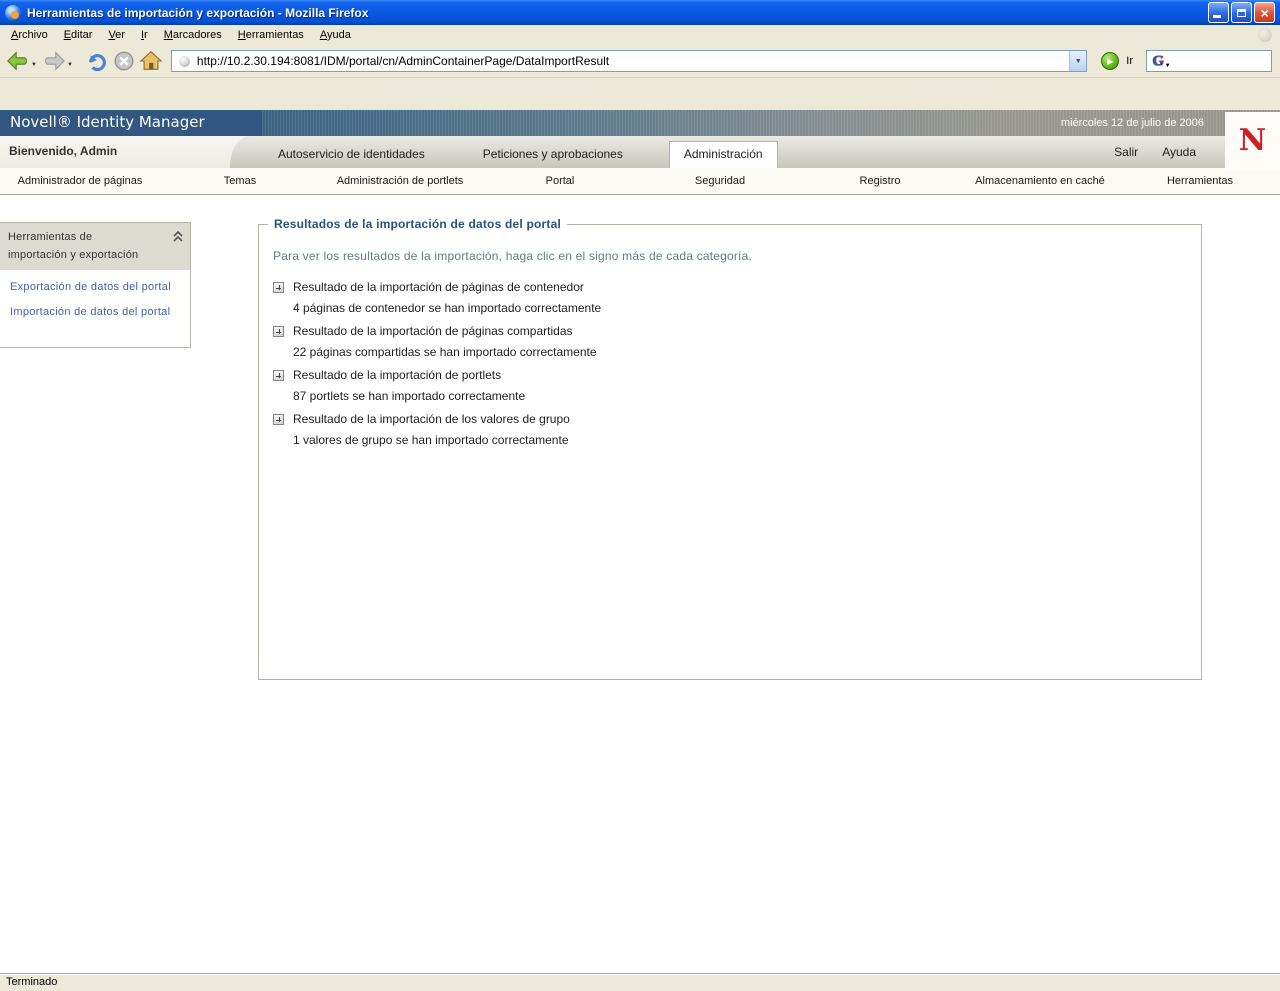  What do you see at coordinates (70, 65) in the screenshot?
I see `forward-dropdown-icon` at bounding box center [70, 65].